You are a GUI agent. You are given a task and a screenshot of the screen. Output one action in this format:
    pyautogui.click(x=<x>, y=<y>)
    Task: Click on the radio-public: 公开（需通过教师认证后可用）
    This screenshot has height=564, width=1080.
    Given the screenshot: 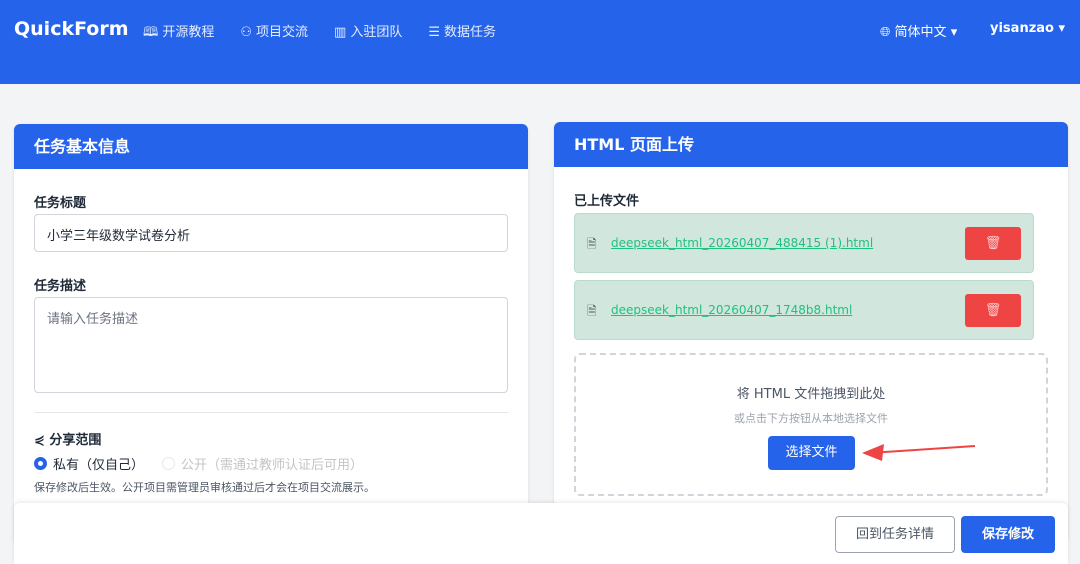 What is the action you would take?
    pyautogui.click(x=262, y=463)
    